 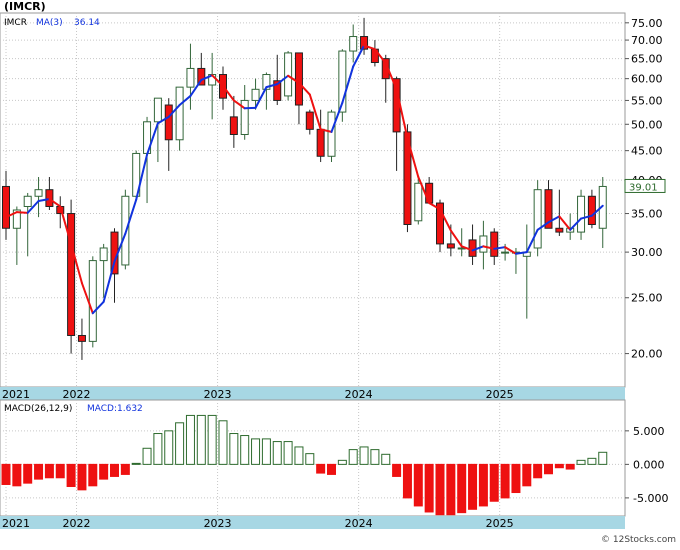 I want to click on macd-legend-value: MACD:1.632, so click(x=115, y=409).